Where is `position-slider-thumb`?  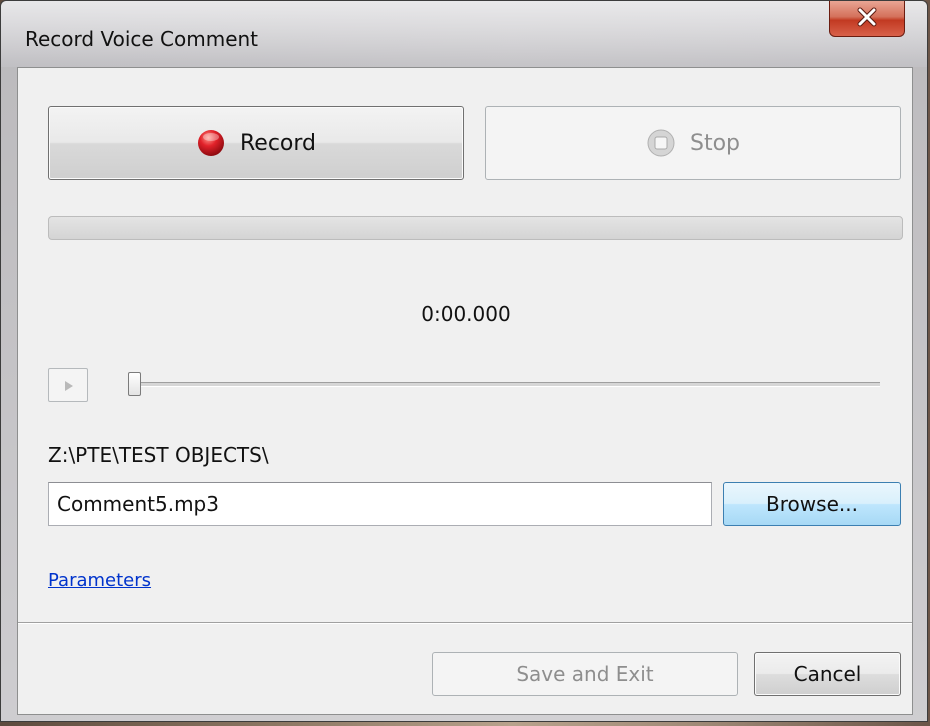 position-slider-thumb is located at coordinates (134, 384).